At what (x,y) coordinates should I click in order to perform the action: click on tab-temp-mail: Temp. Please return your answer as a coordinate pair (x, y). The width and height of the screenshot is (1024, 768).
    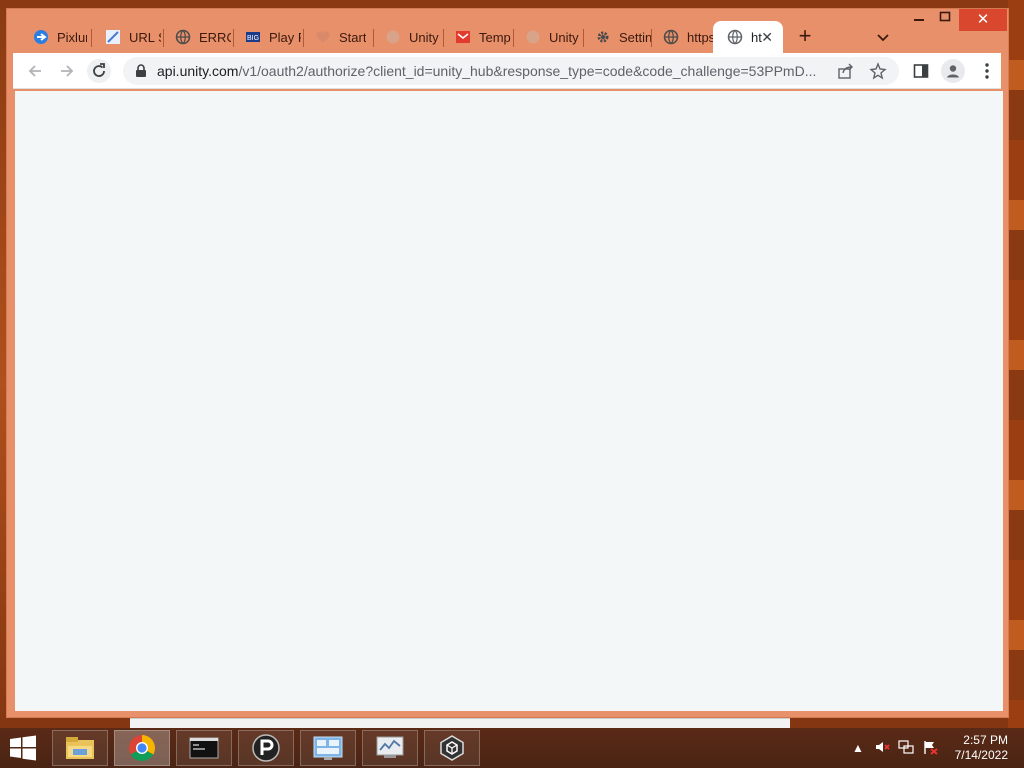
    Looking at the image, I should click on (476, 37).